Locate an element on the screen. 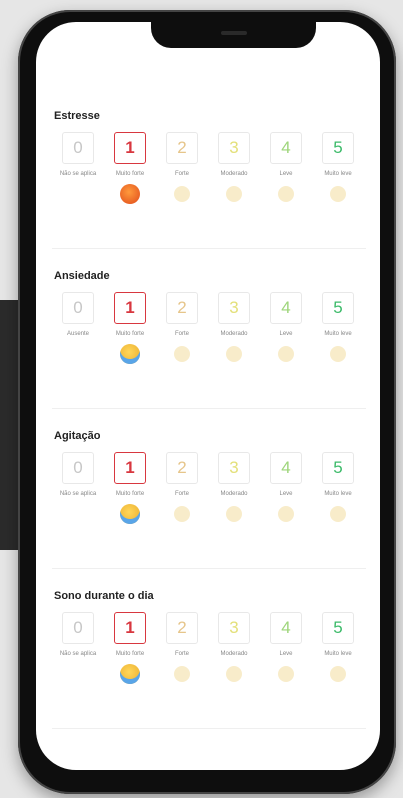  angry-face-icon is located at coordinates (130, 194).